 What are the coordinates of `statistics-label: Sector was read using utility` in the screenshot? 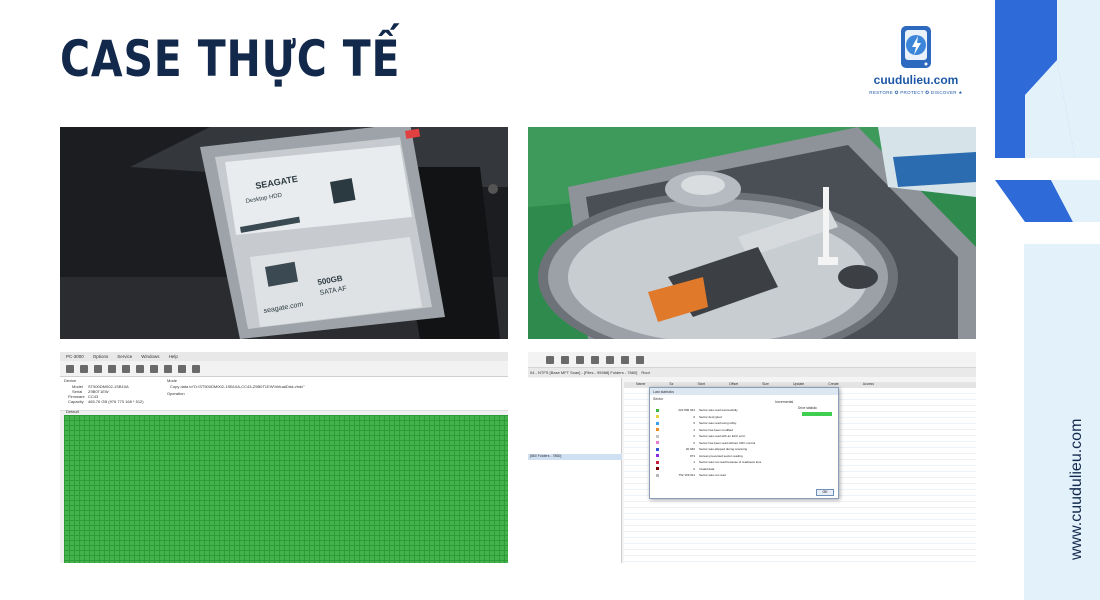 It's located at (718, 423).